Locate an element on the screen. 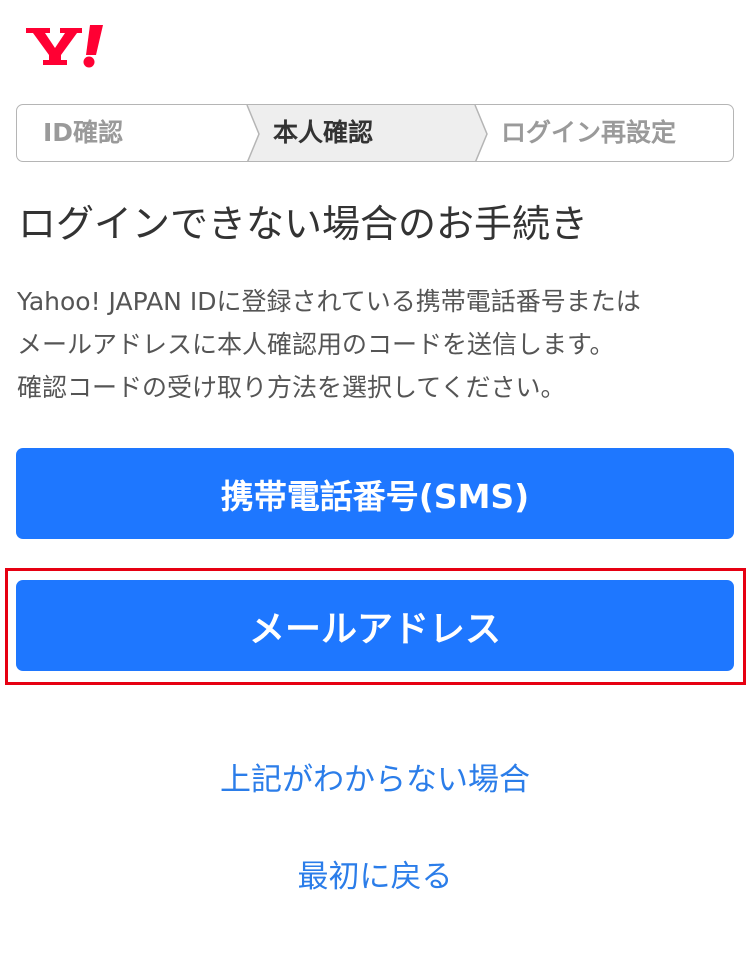 Image resolution: width=750 pixels, height=964 pixels. unknown-method-link: 上記がわからない場合 is located at coordinates (375, 780).